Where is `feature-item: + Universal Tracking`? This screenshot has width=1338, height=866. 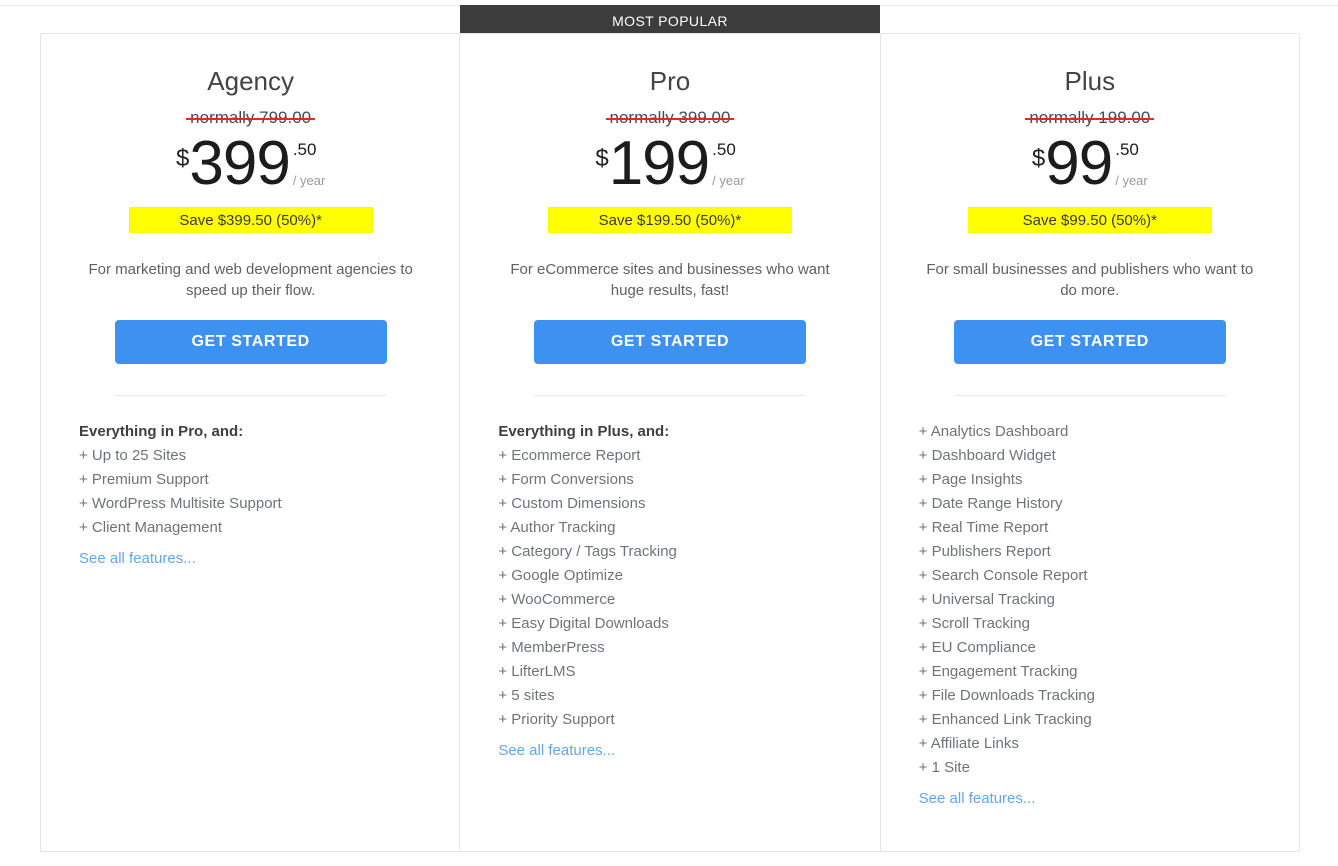 feature-item: + Universal Tracking is located at coordinates (986, 599).